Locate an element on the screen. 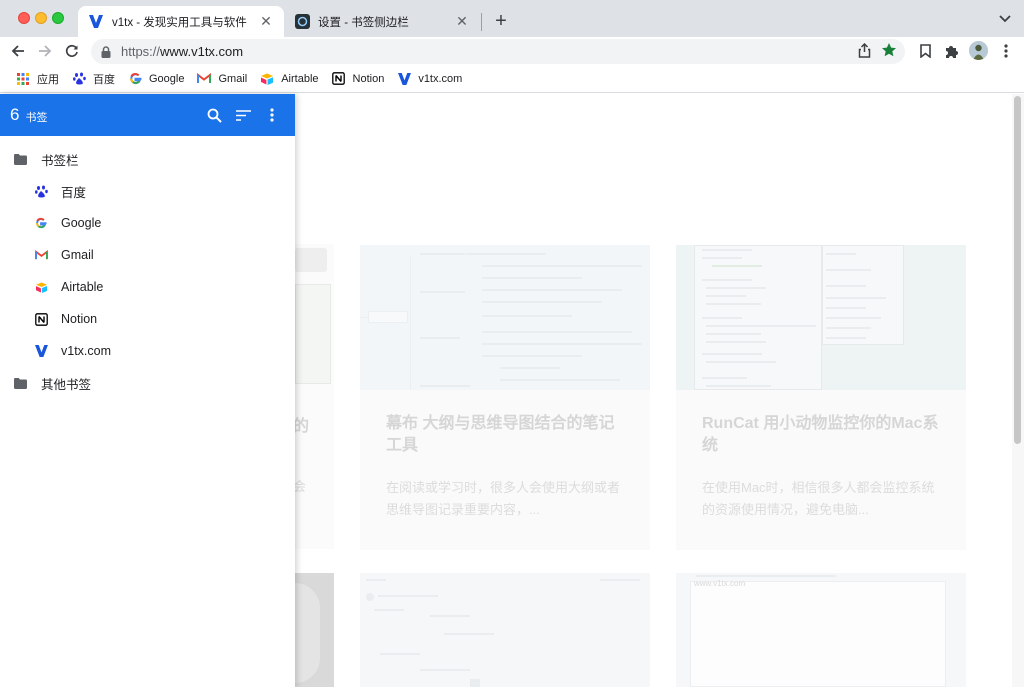 This screenshot has width=1024, height=687. tree-item-label: Gmail is located at coordinates (77, 255).